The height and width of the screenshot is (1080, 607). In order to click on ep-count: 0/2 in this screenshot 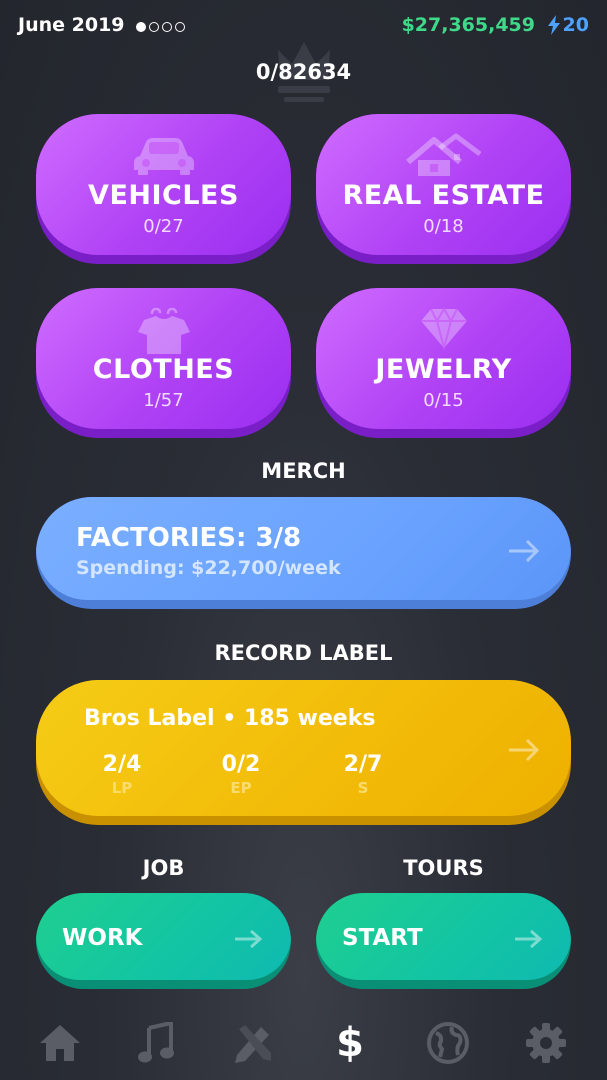, I will do `click(241, 764)`.